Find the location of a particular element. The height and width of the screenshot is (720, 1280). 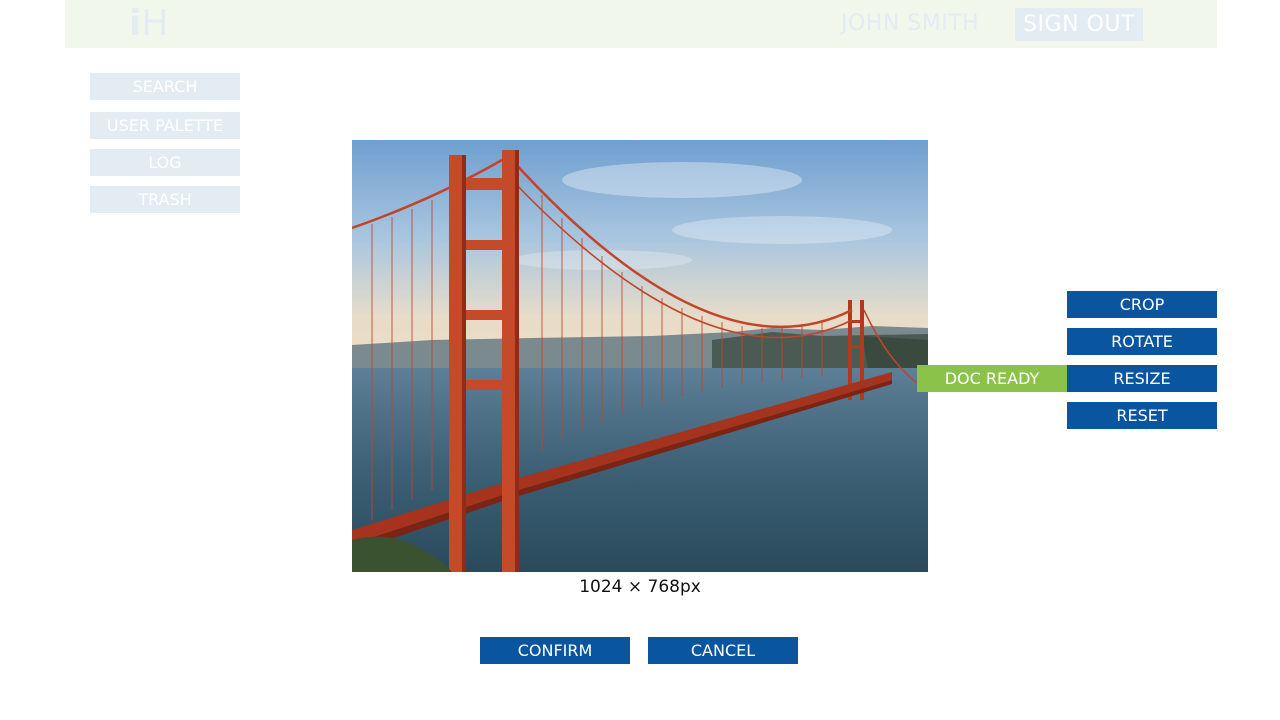

rotate-button: ROTATE is located at coordinates (1142, 341).